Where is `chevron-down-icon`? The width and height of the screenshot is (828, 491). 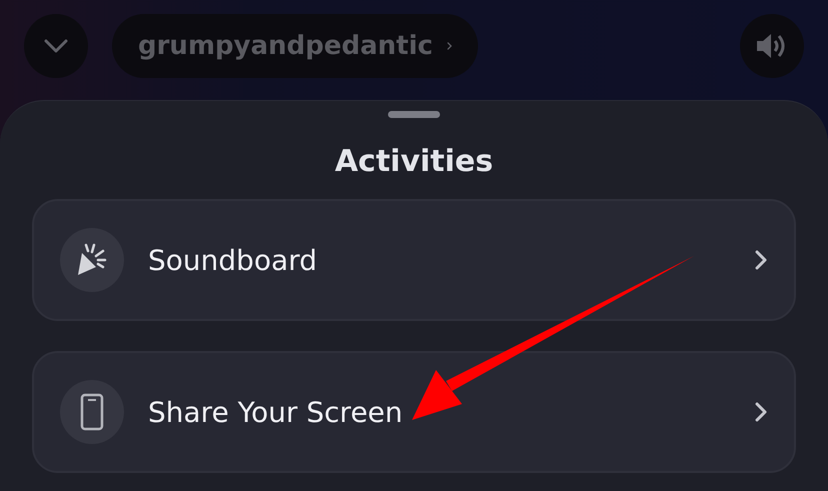
chevron-down-icon is located at coordinates (56, 46).